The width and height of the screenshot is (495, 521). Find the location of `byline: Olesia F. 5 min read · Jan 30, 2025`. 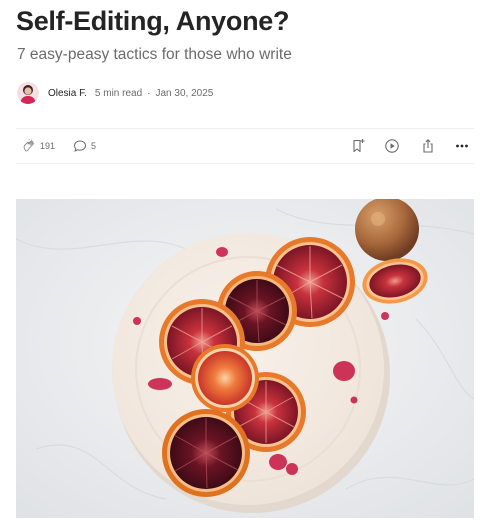

byline: Olesia F. 5 min read · Jan 30, 2025 is located at coordinates (115, 93).